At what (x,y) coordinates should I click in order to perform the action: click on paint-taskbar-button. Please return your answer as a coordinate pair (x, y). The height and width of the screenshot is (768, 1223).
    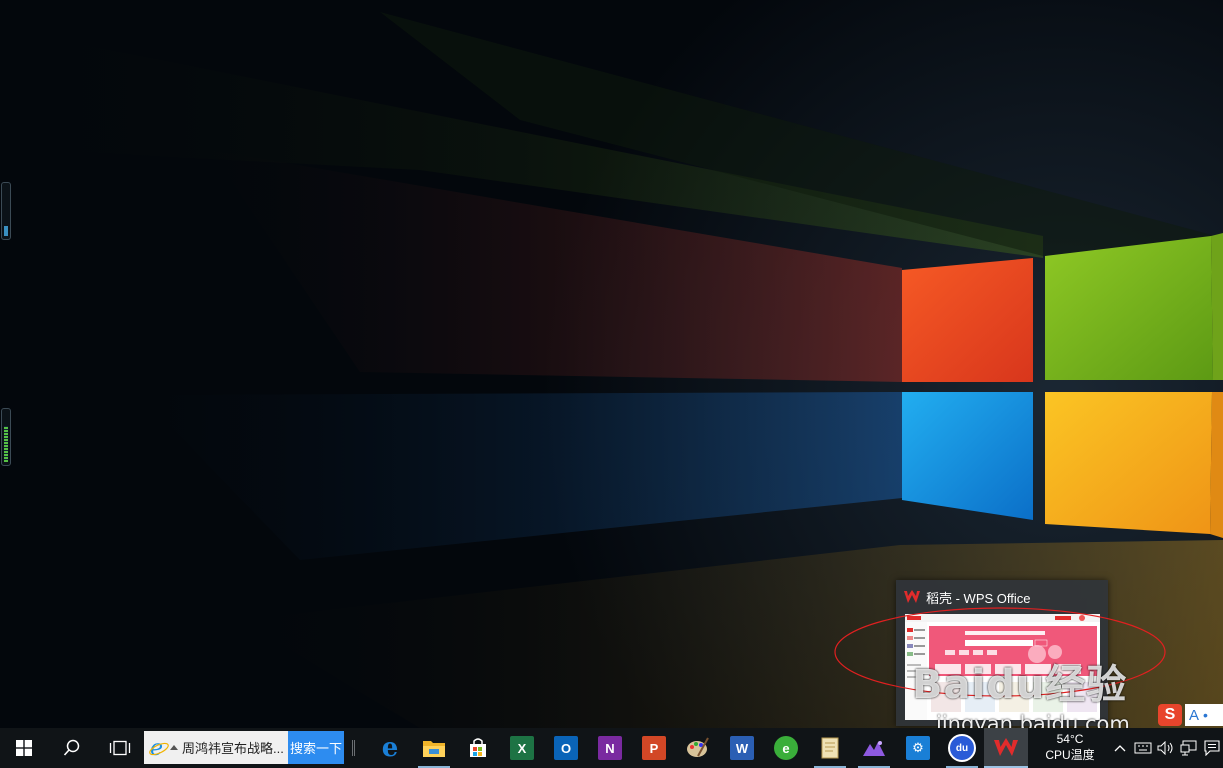
    Looking at the image, I should click on (698, 748).